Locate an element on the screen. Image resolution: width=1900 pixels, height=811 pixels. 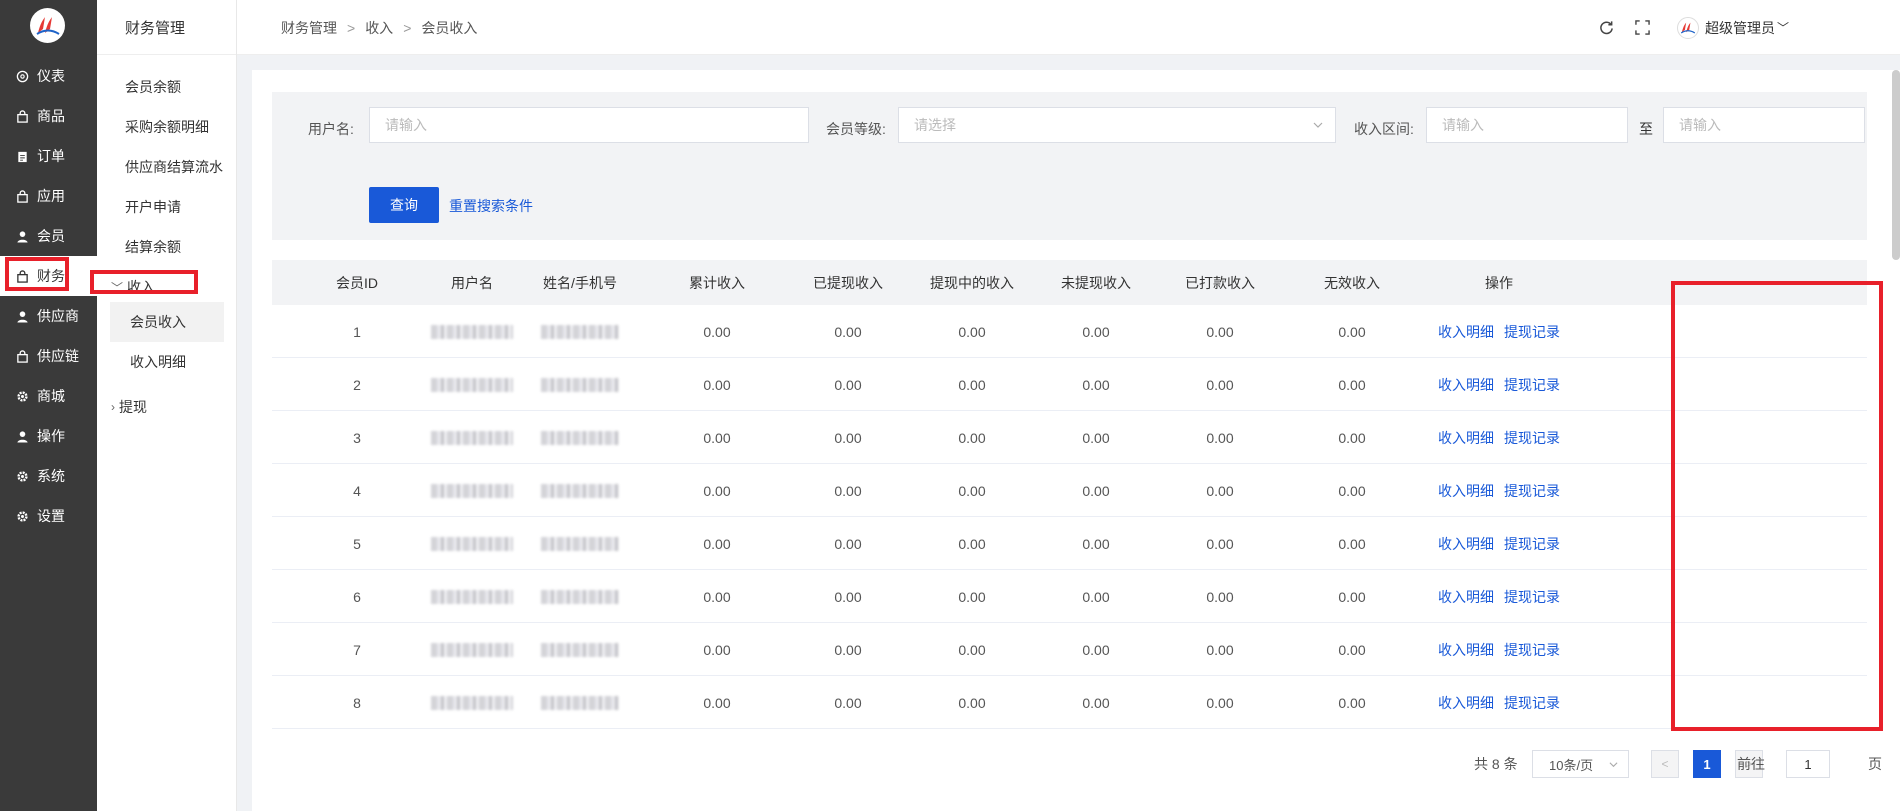
nav-item-label: 会员 is located at coordinates (51, 236).